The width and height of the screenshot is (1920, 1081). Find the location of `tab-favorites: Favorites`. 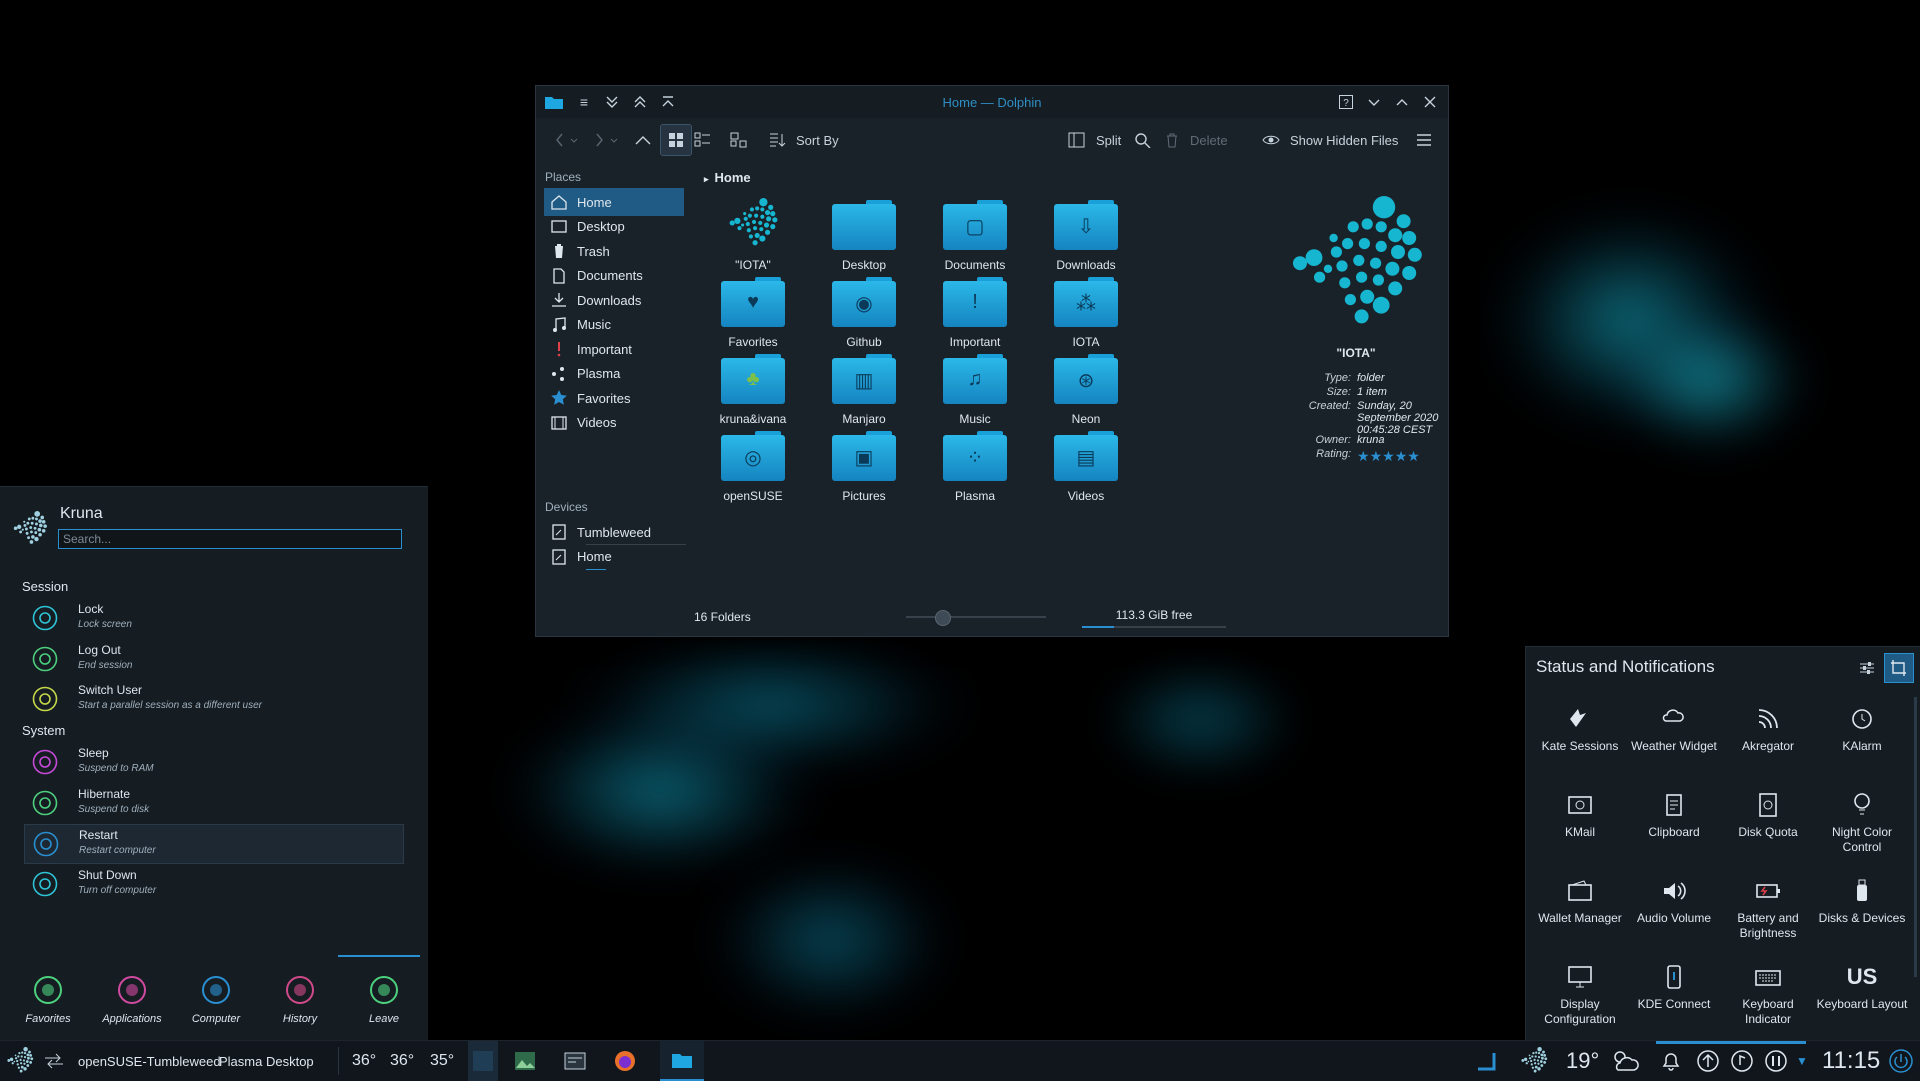

tab-favorites: Favorites is located at coordinates (48, 996).